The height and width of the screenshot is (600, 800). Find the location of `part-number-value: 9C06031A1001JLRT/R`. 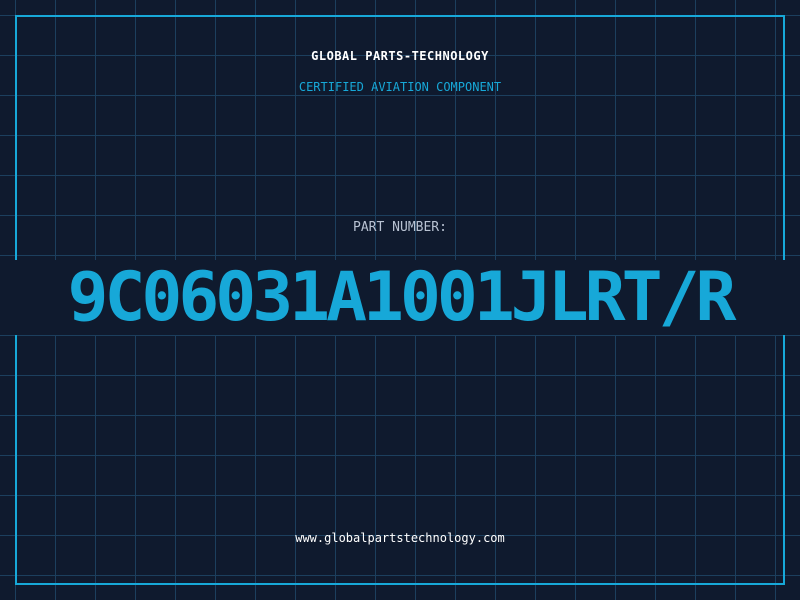

part-number-value: 9C06031A1001JLRT/R is located at coordinates (402, 297).